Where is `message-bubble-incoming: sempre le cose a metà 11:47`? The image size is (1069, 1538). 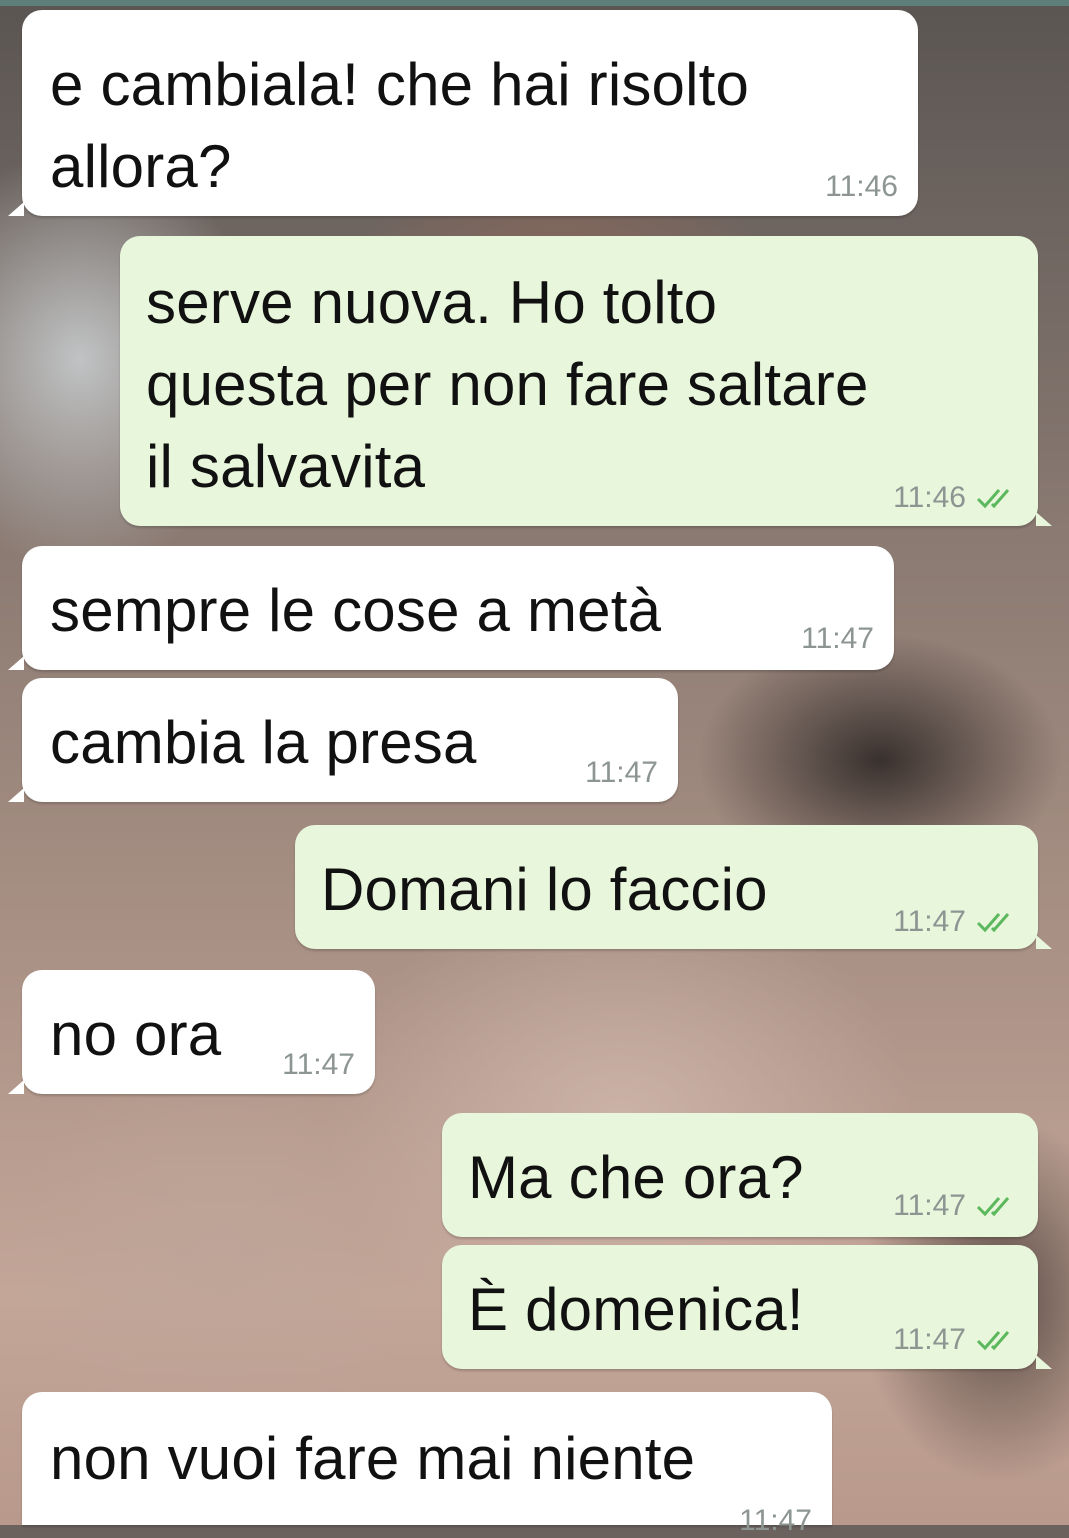
message-bubble-incoming: sempre le cose a metà 11:47 is located at coordinates (451, 608).